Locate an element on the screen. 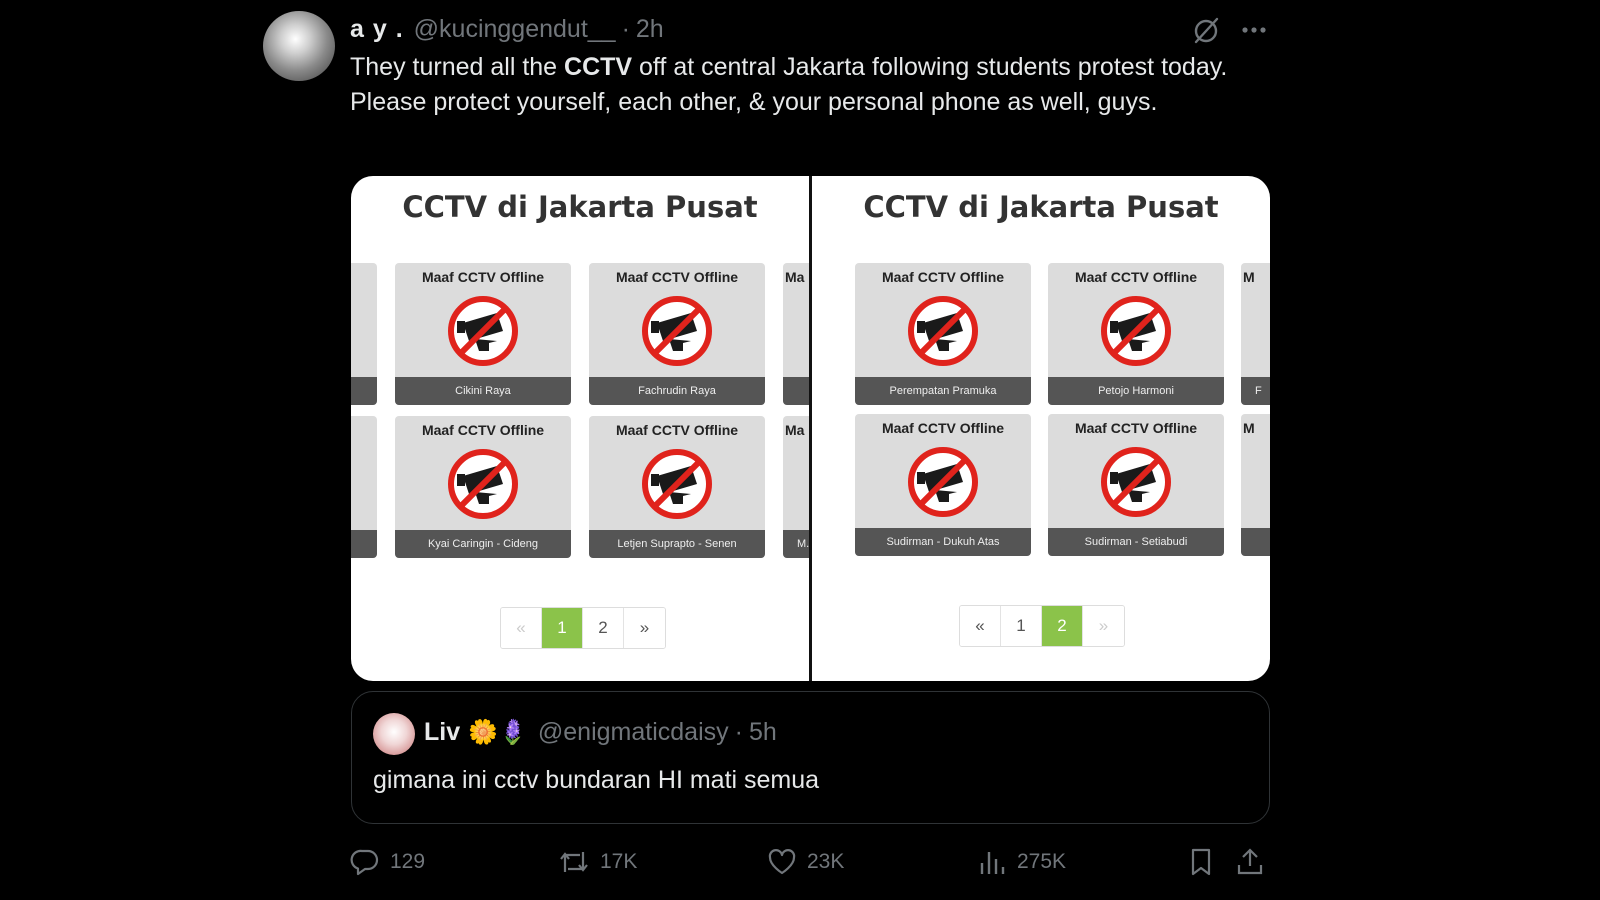 This screenshot has height=900, width=1600. cctv-cell-partial: Ma M.k is located at coordinates (796, 487).